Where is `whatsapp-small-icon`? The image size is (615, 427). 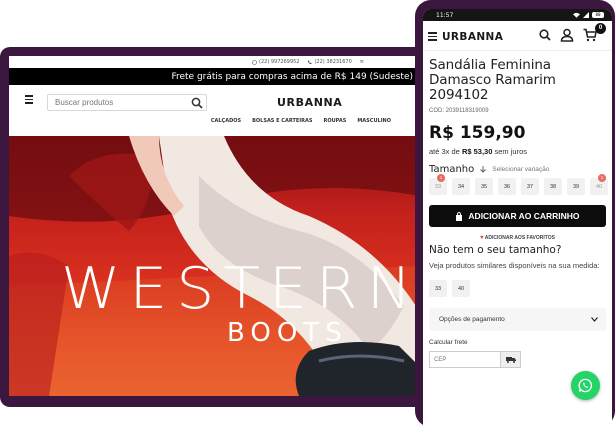 whatsapp-small-icon is located at coordinates (254, 62).